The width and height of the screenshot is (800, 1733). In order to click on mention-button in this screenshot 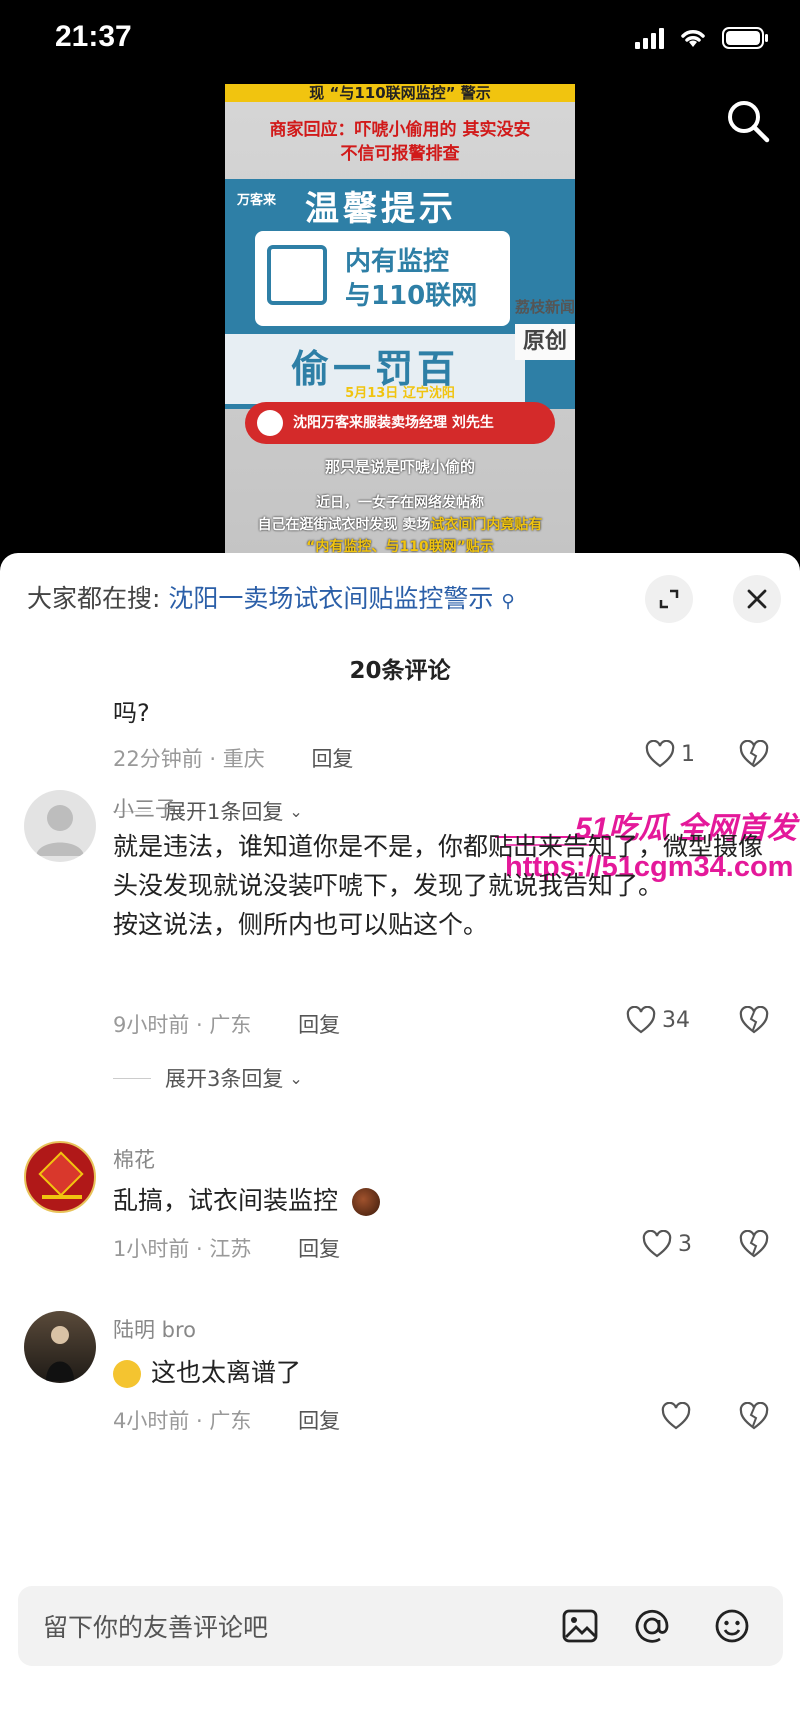, I will do `click(652, 1626)`.